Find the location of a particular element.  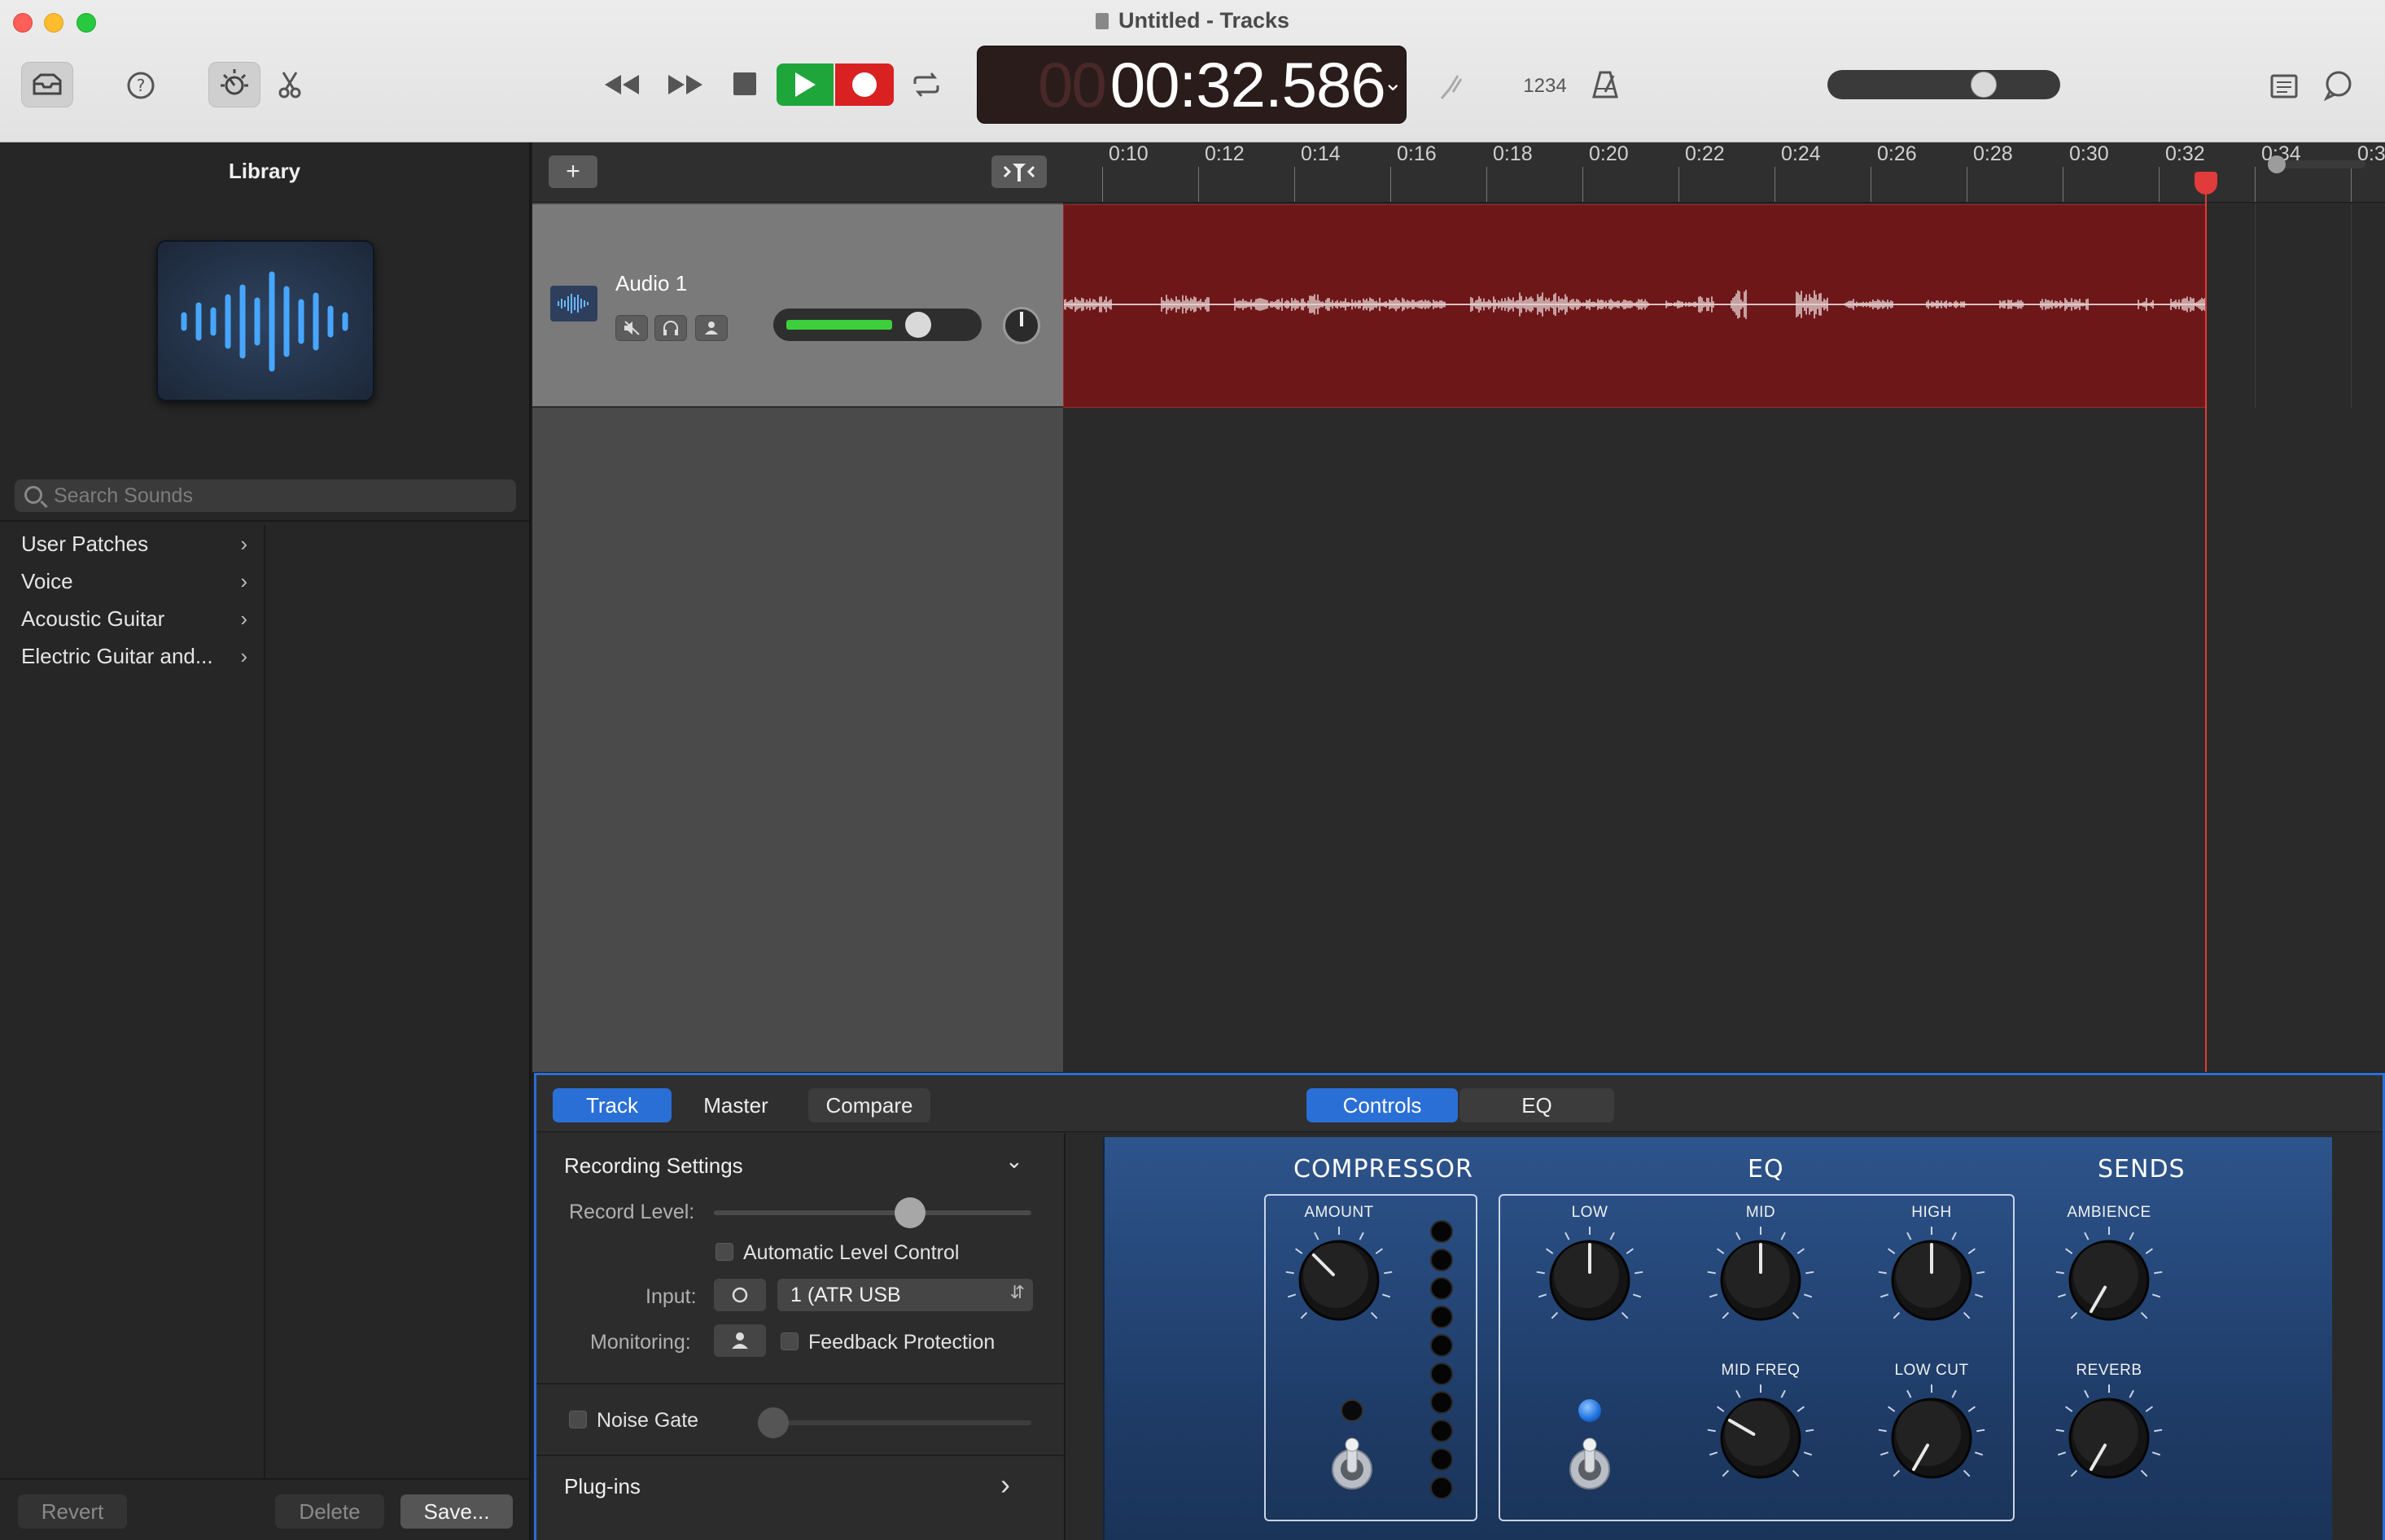

search-input: Search Sounds is located at coordinates (265, 495).